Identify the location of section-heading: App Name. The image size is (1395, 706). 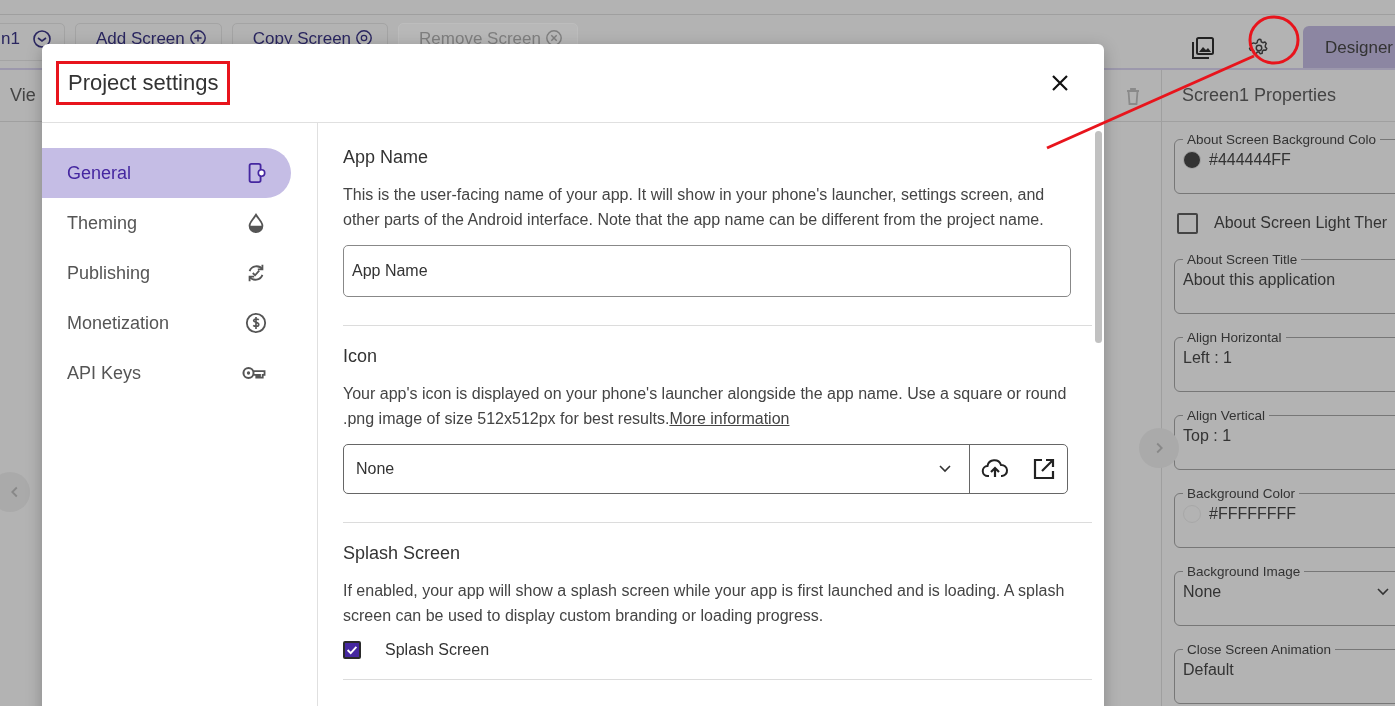
(386, 157).